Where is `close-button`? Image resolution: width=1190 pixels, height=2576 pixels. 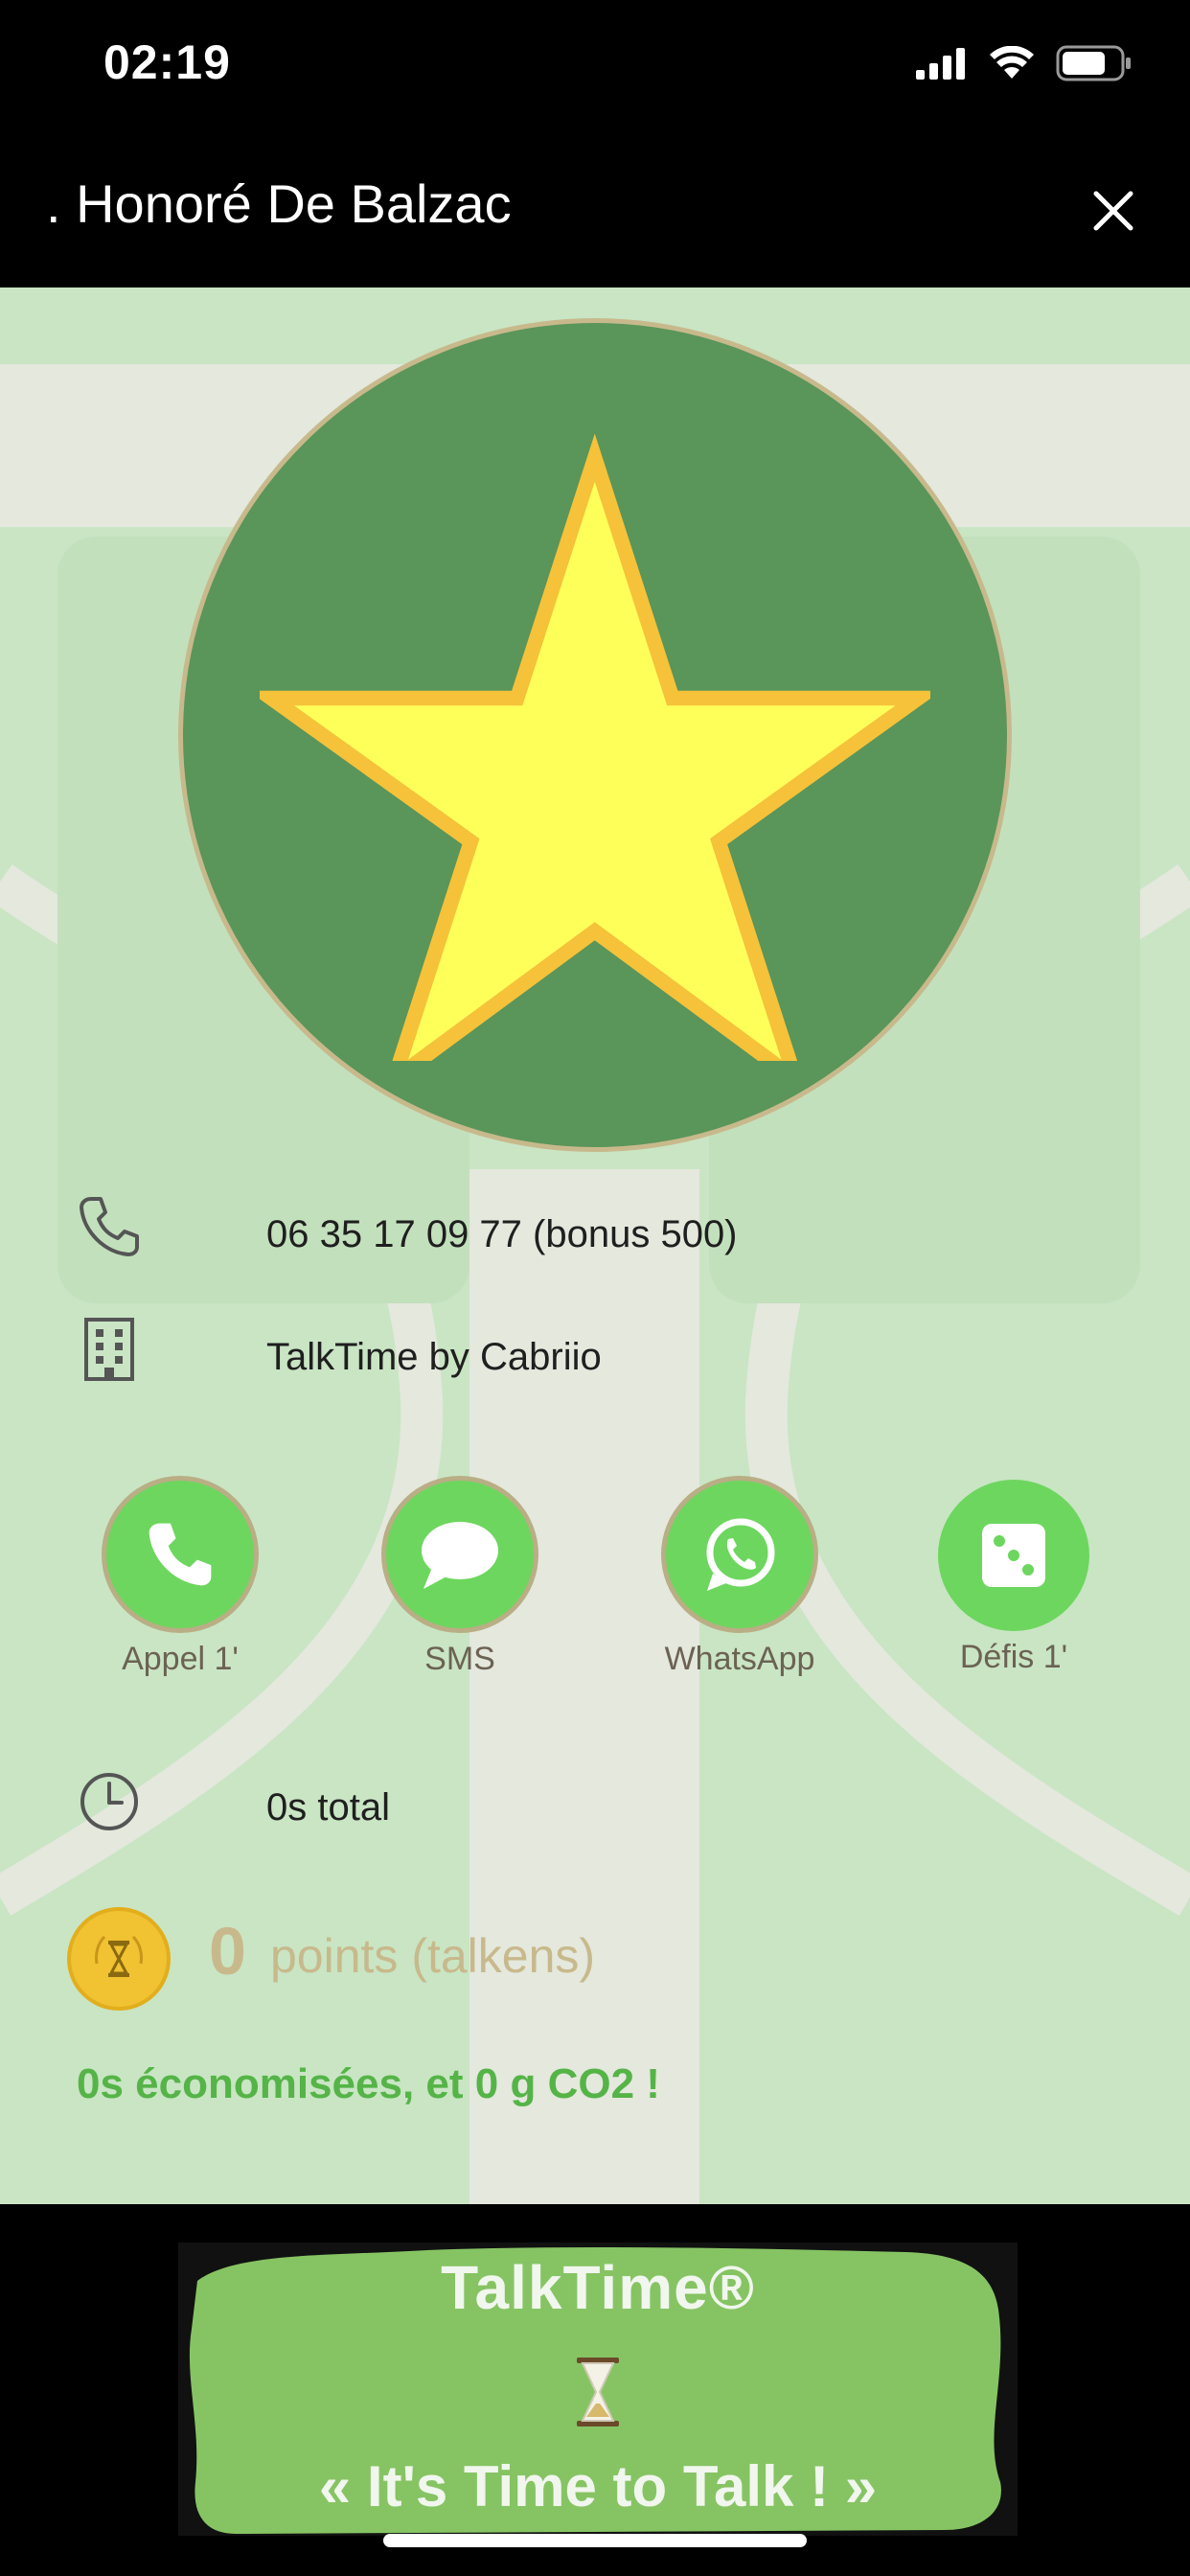 close-button is located at coordinates (1113, 210).